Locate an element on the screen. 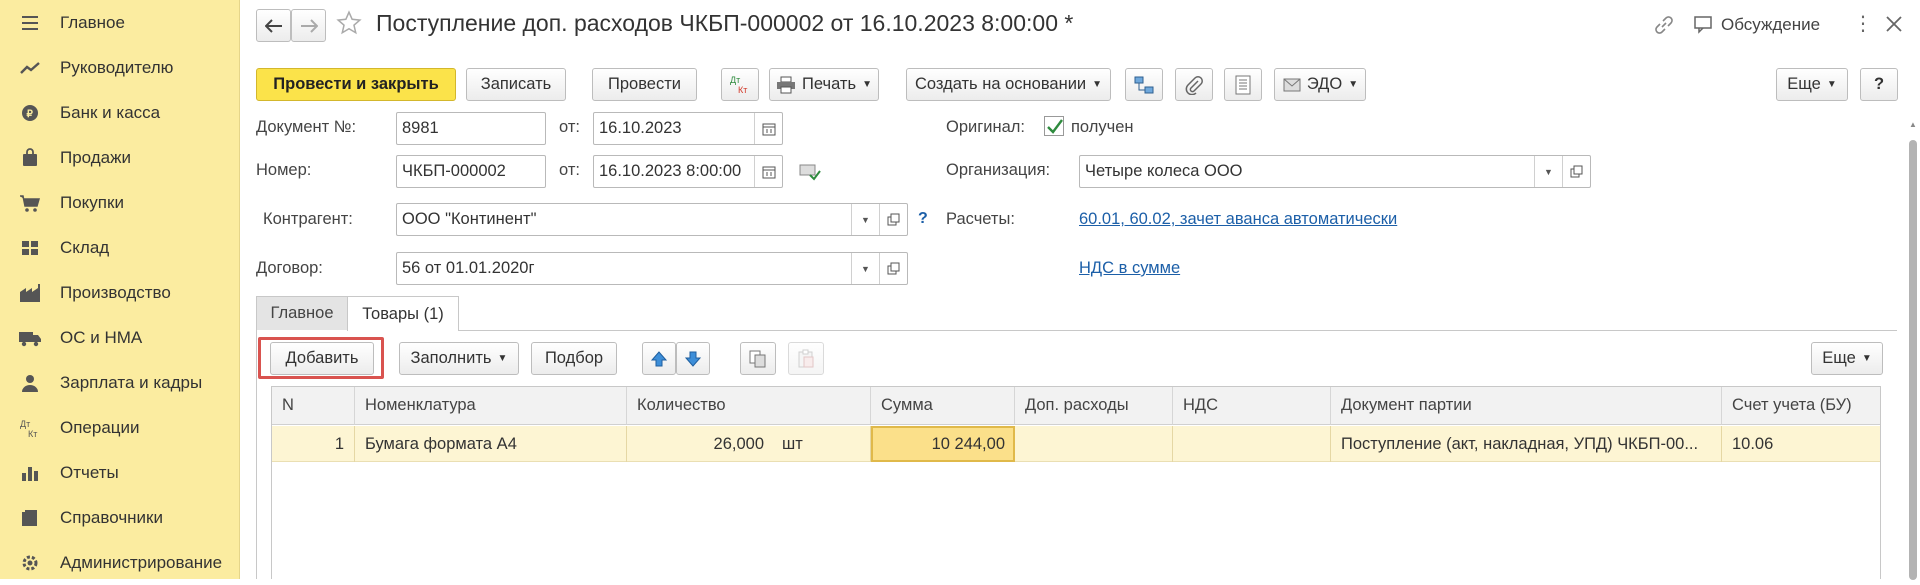 Image resolution: width=1920 pixels, height=585 pixels. printer-icon is located at coordinates (786, 84).